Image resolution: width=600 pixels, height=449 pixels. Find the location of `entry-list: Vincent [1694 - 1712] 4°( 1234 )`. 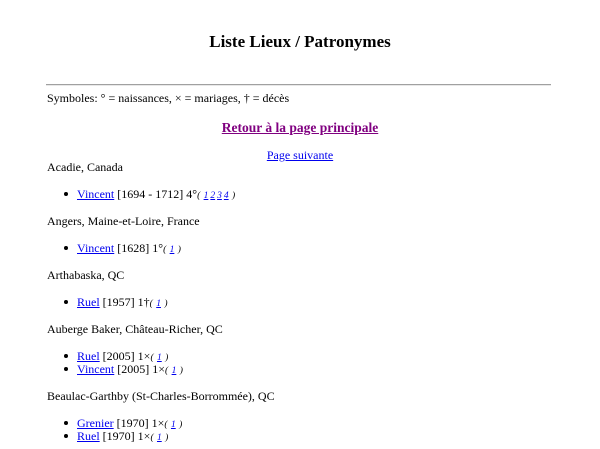

entry-list: Vincent [1694 - 1712] 4°( 1234 ) is located at coordinates (141, 194).